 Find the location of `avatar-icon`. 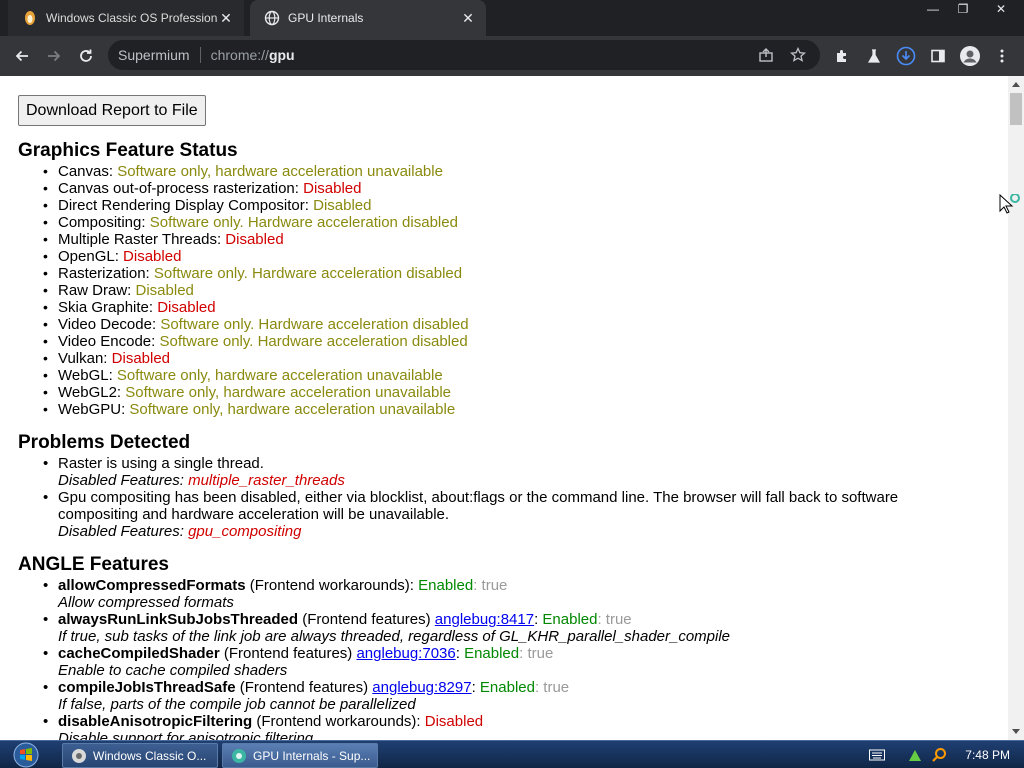

avatar-icon is located at coordinates (970, 56).